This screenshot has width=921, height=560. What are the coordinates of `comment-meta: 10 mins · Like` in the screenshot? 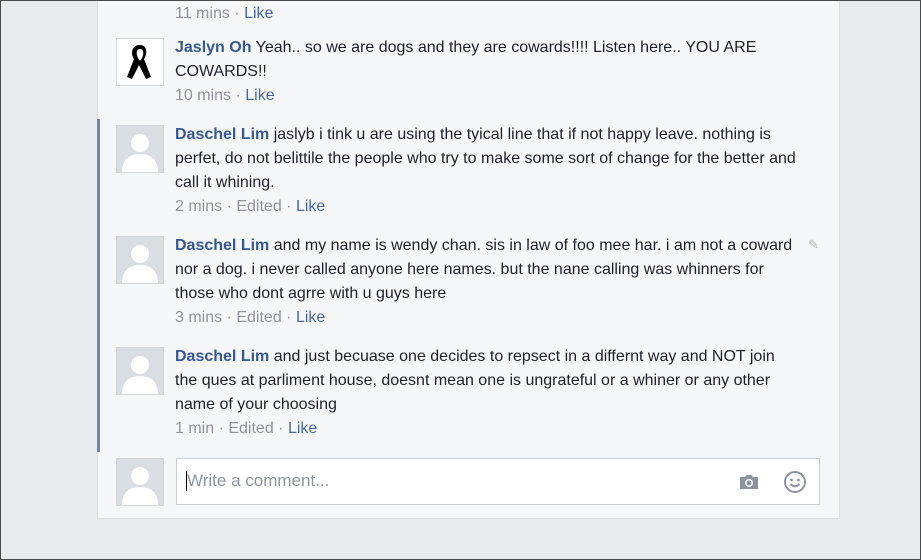 It's located at (225, 95).